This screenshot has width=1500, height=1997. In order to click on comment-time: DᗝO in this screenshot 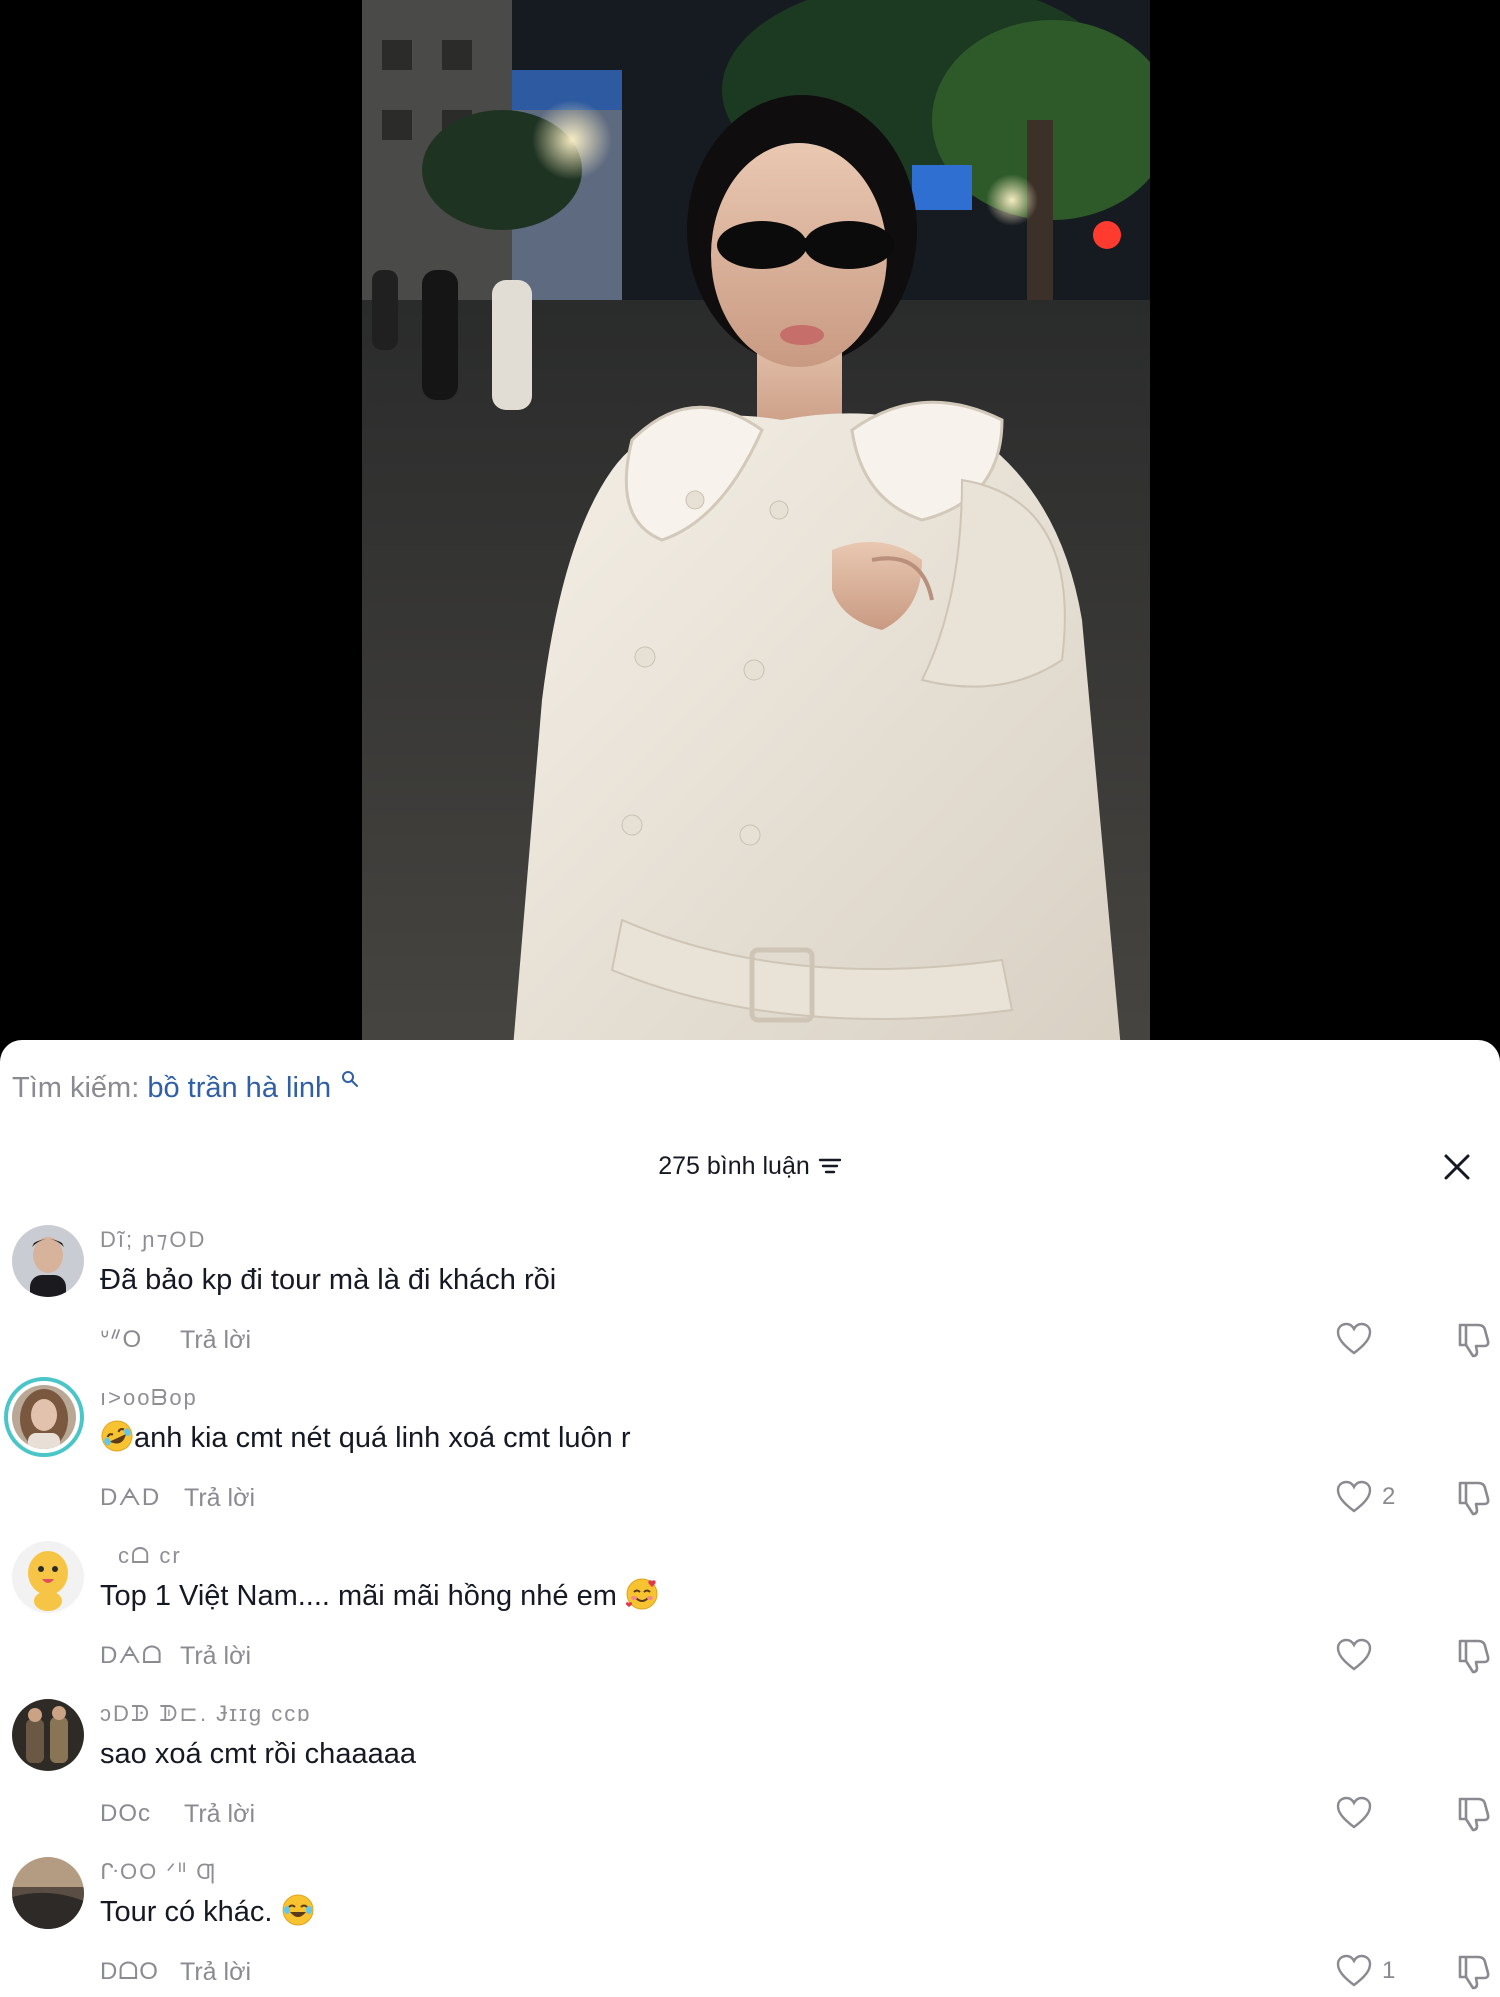, I will do `click(129, 1971)`.